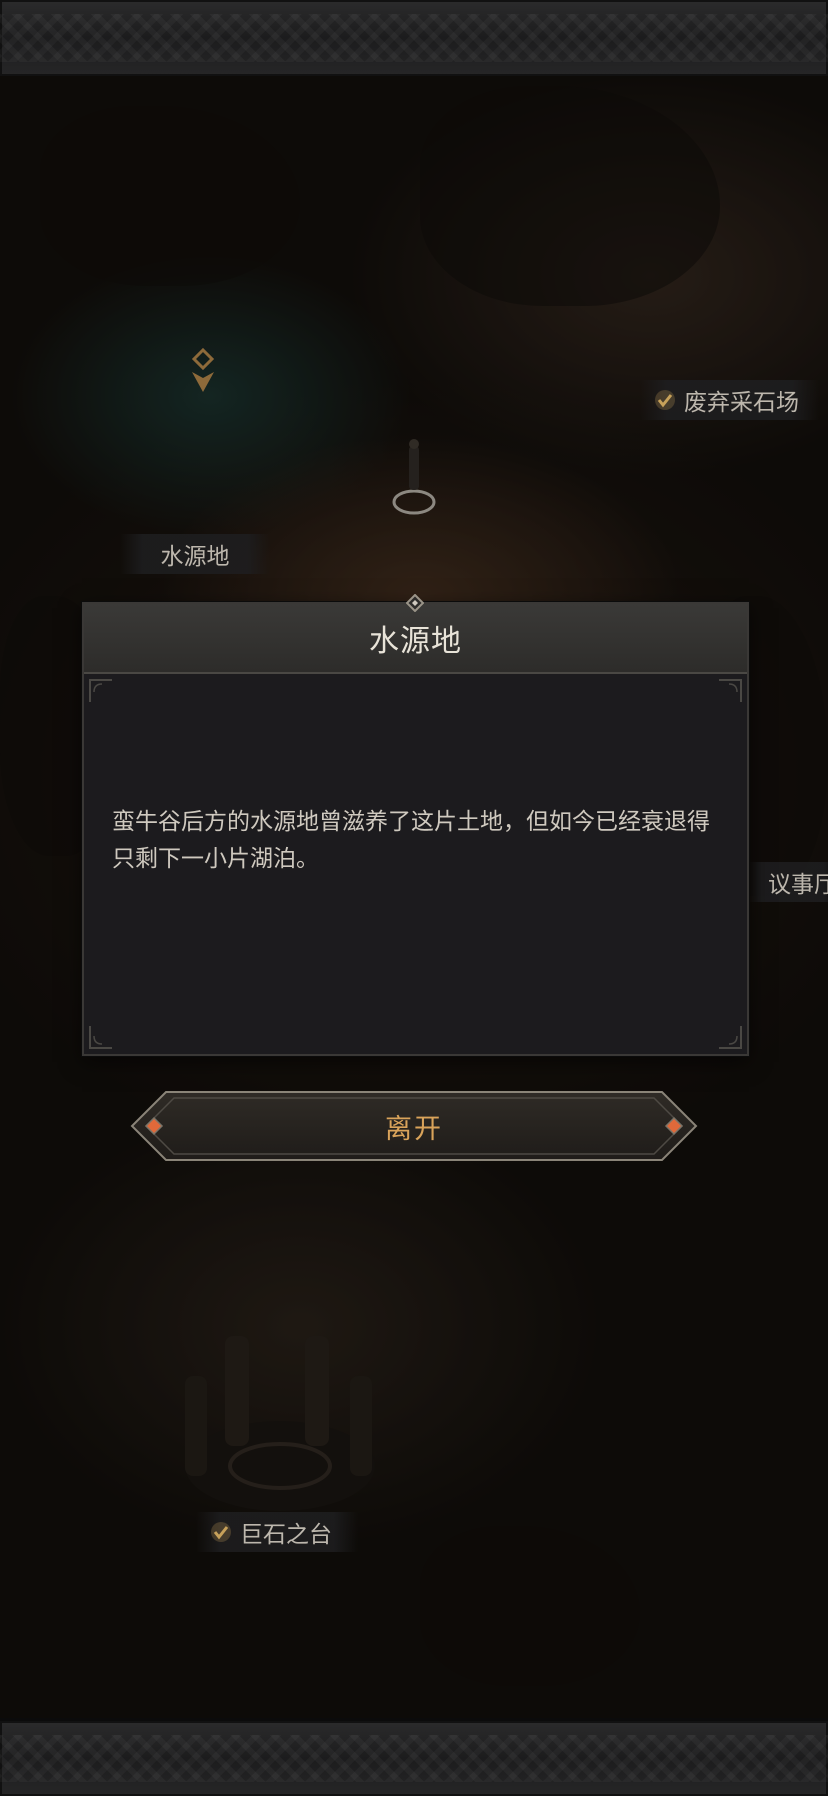 This screenshot has width=828, height=1796. What do you see at coordinates (195, 557) in the screenshot?
I see `map-location-label: 水源地` at bounding box center [195, 557].